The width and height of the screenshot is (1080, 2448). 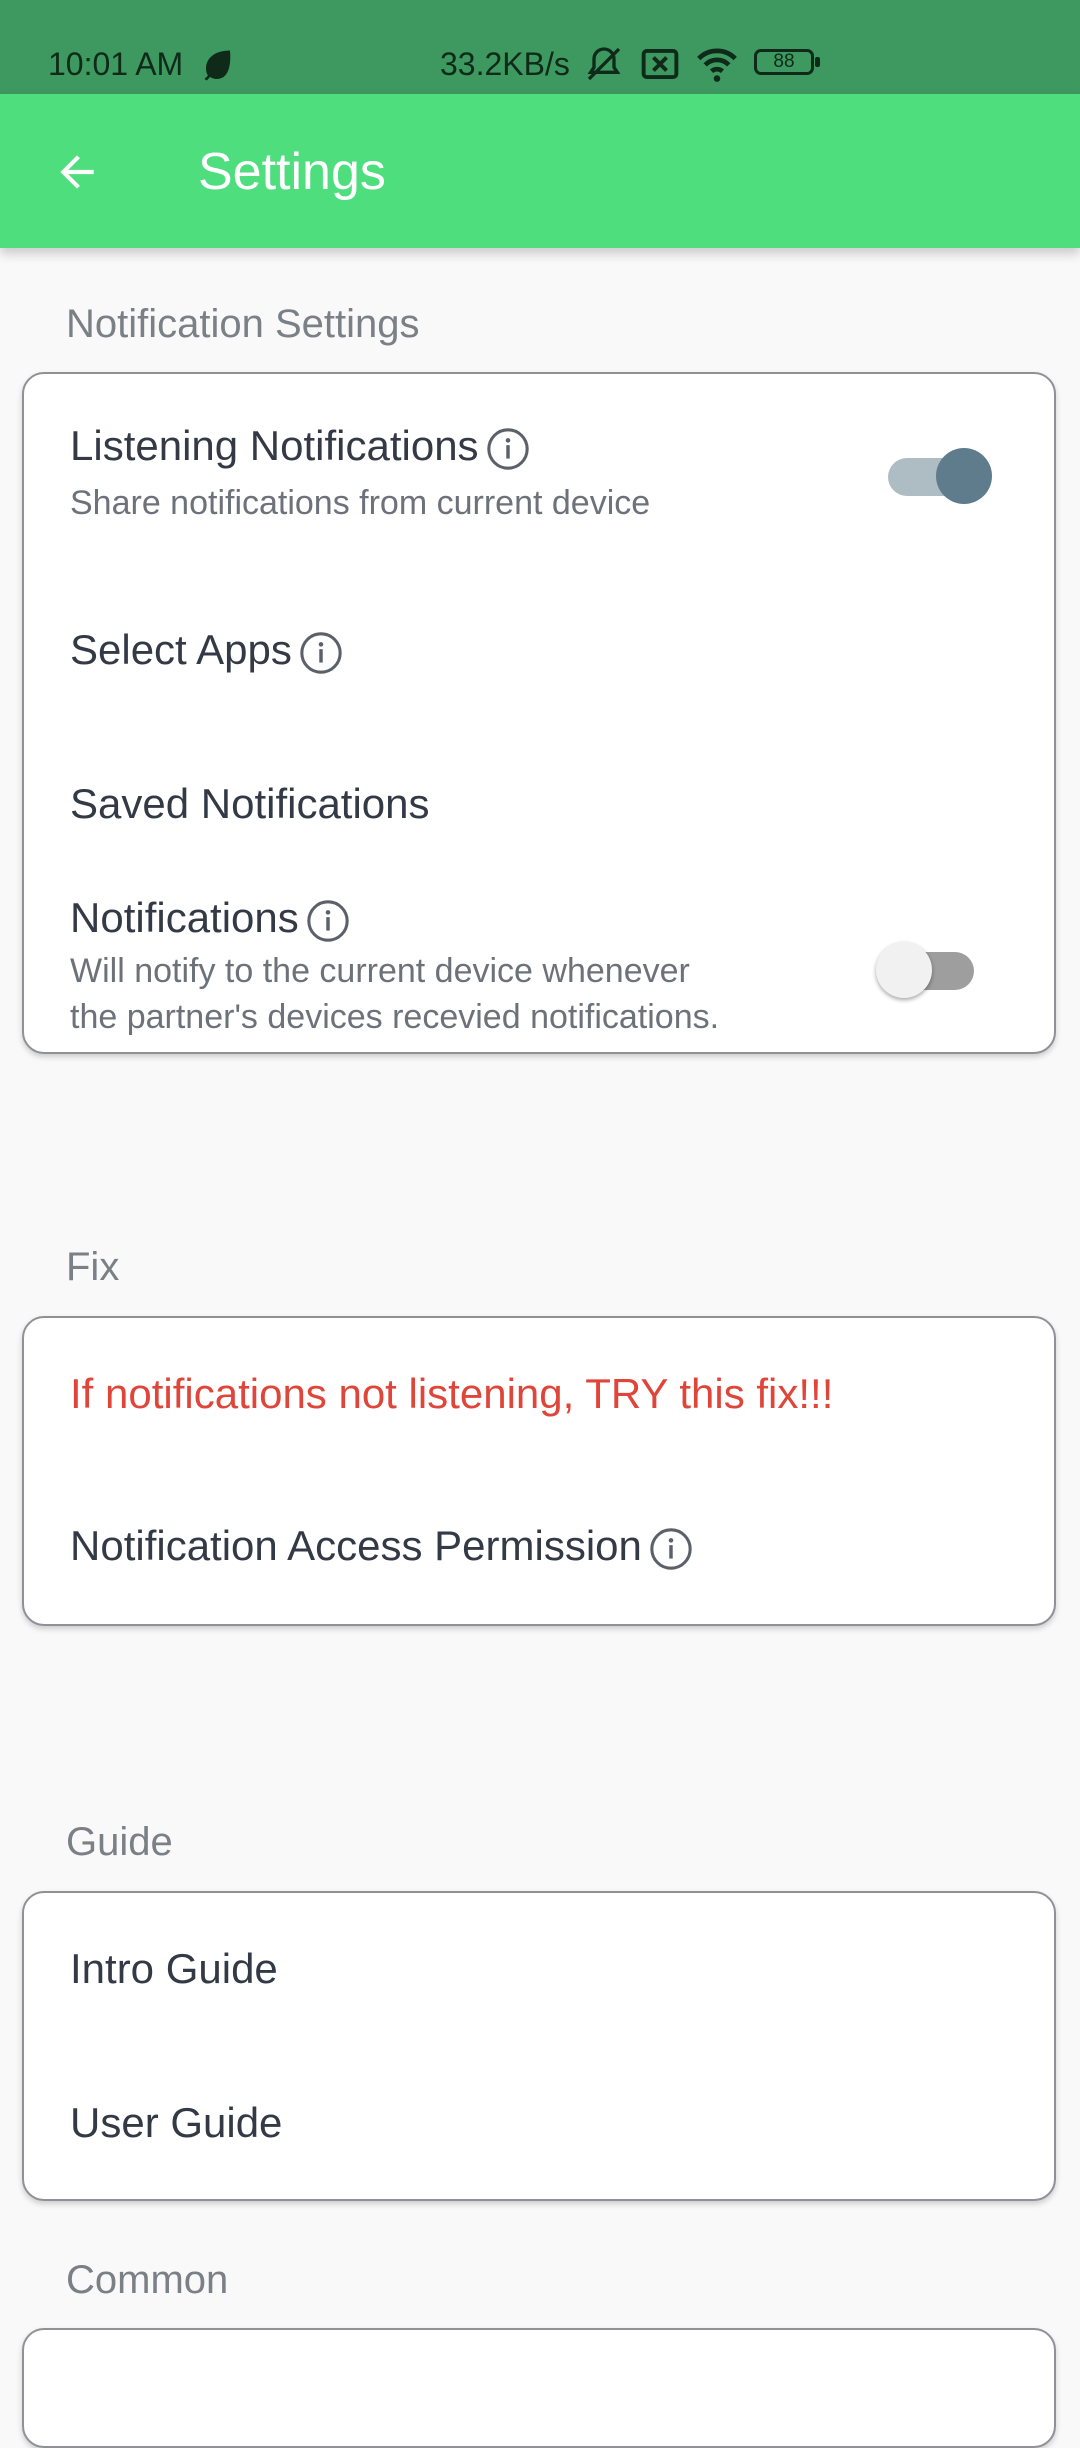 I want to click on section-title-fix: Fix, so click(x=93, y=1267).